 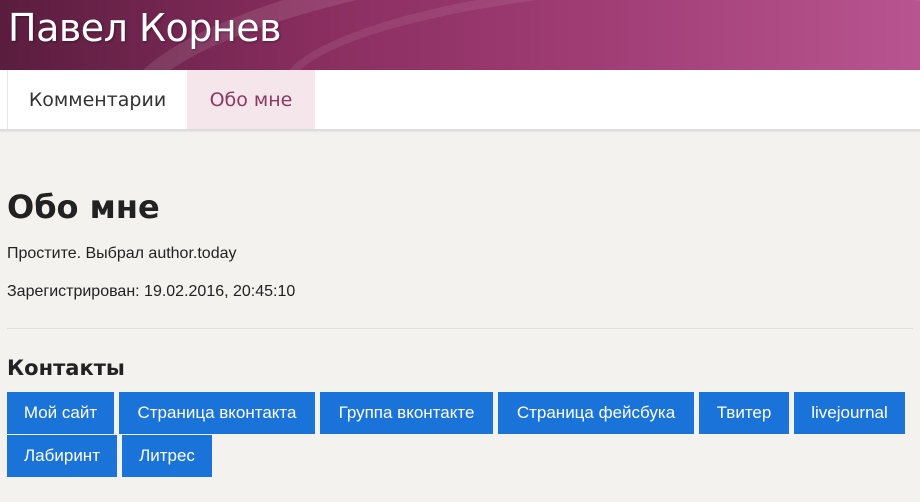 I want to click on site-banner: Павел Корнев, so click(x=460, y=35).